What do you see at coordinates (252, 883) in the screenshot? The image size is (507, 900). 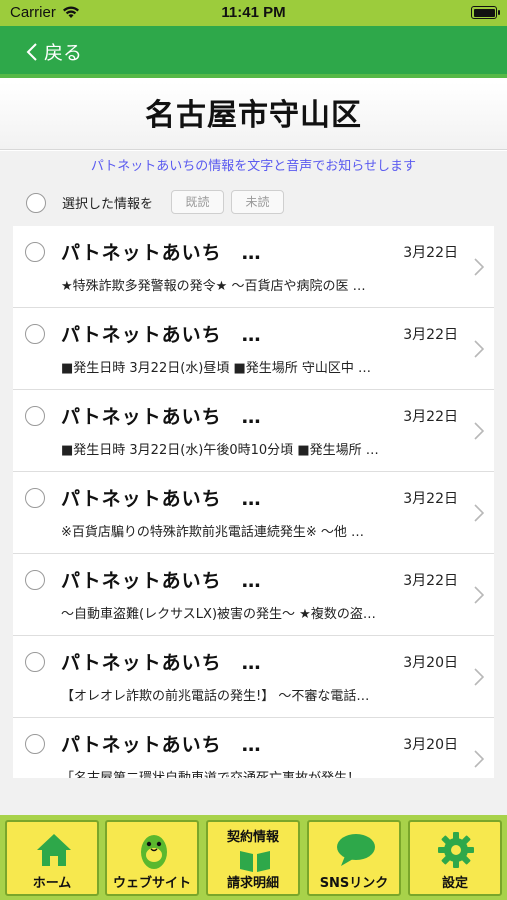 I see `tab-label: 請求明細` at bounding box center [252, 883].